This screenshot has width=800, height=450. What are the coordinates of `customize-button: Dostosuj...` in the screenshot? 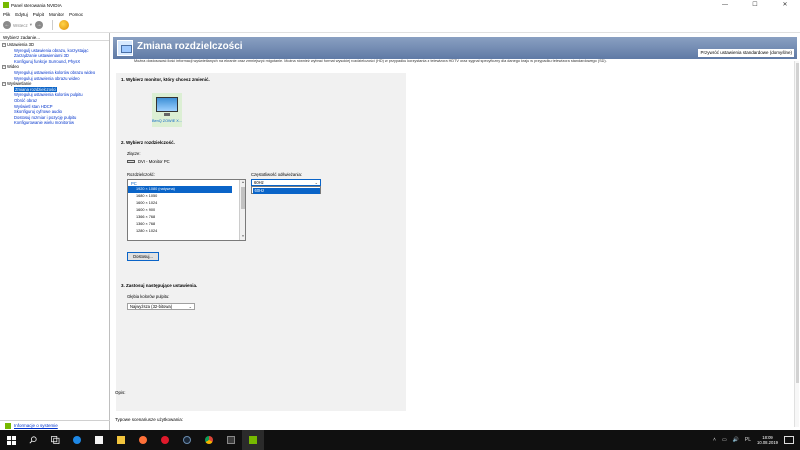 It's located at (143, 256).